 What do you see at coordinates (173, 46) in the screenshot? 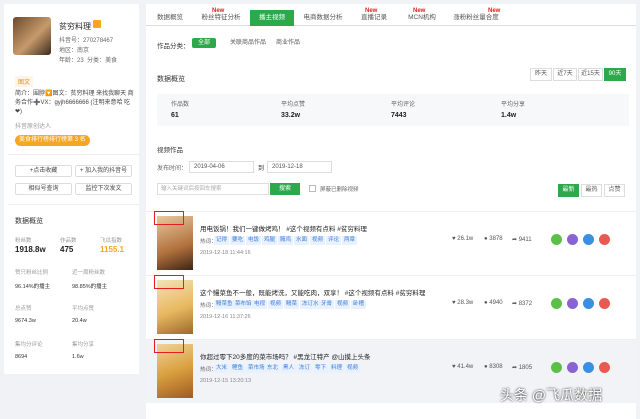
I see `category-label: 作品分类：` at bounding box center [173, 46].